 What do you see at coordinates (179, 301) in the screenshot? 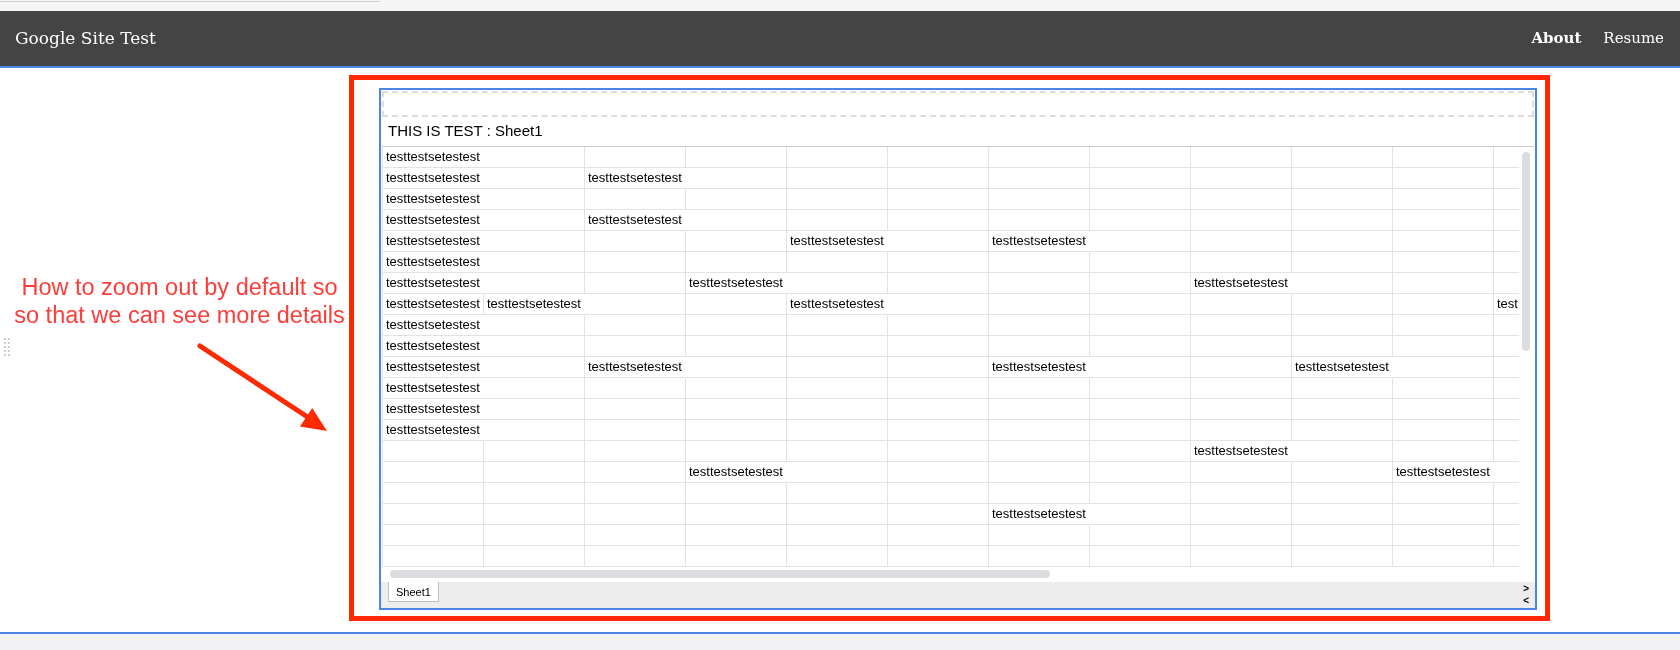
I see `annotation-note: How to zoom out by default so so that we can see more details` at bounding box center [179, 301].